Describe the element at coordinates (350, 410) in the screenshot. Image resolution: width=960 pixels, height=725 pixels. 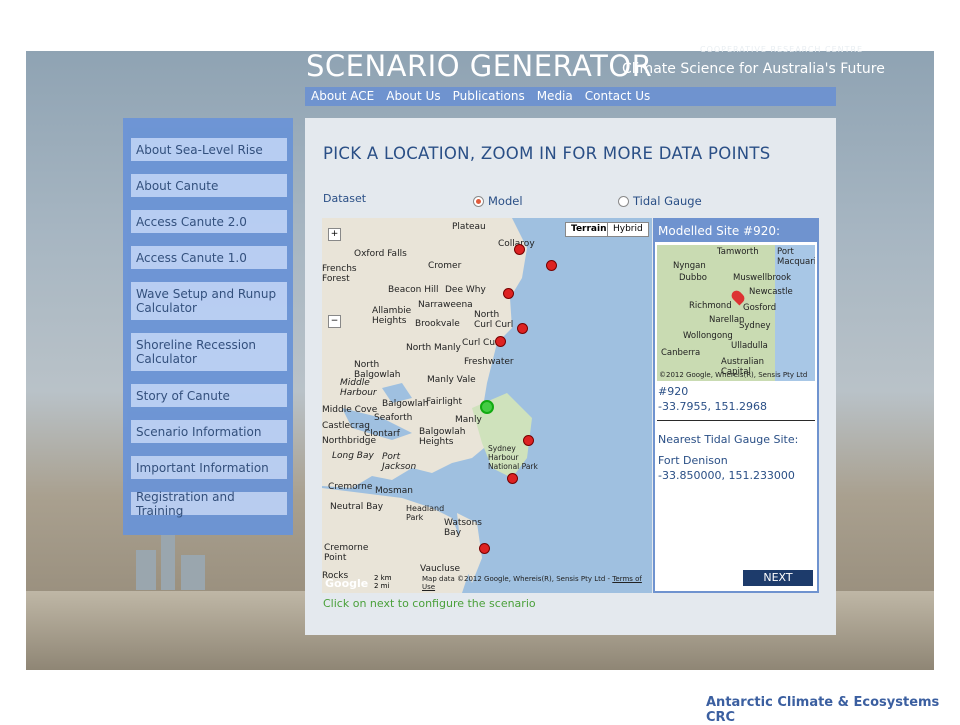
I see `map-label: Middle Cove` at that location.